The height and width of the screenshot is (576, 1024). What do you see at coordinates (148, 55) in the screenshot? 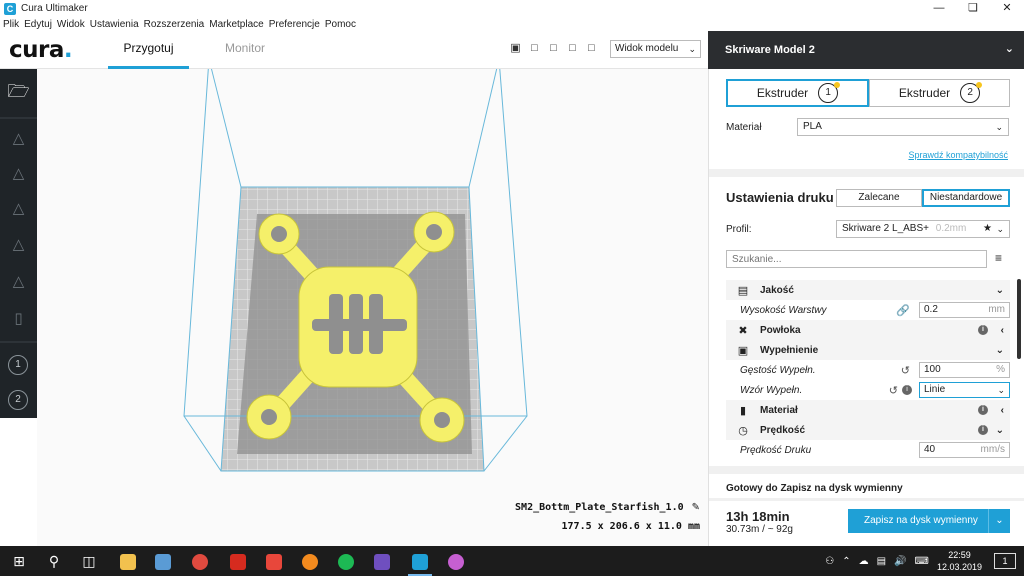
I see `tab-prepare: Przygotuj` at bounding box center [148, 55].